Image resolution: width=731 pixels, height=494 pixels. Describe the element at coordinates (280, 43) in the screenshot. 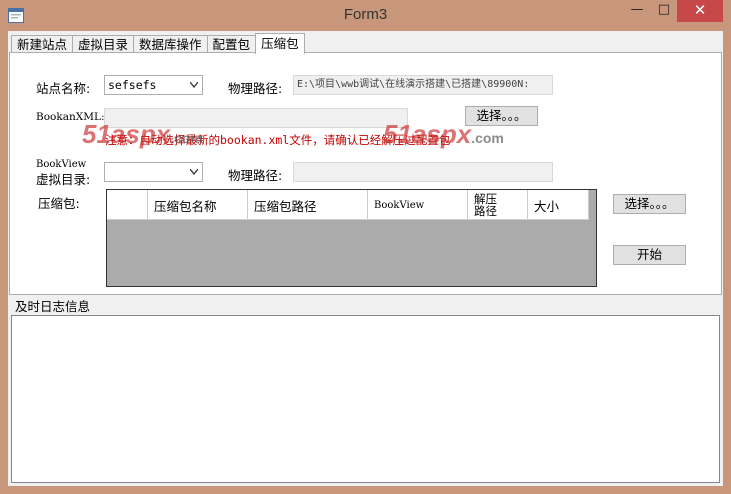

I see `tab-compressed-package: 压缩包` at that location.